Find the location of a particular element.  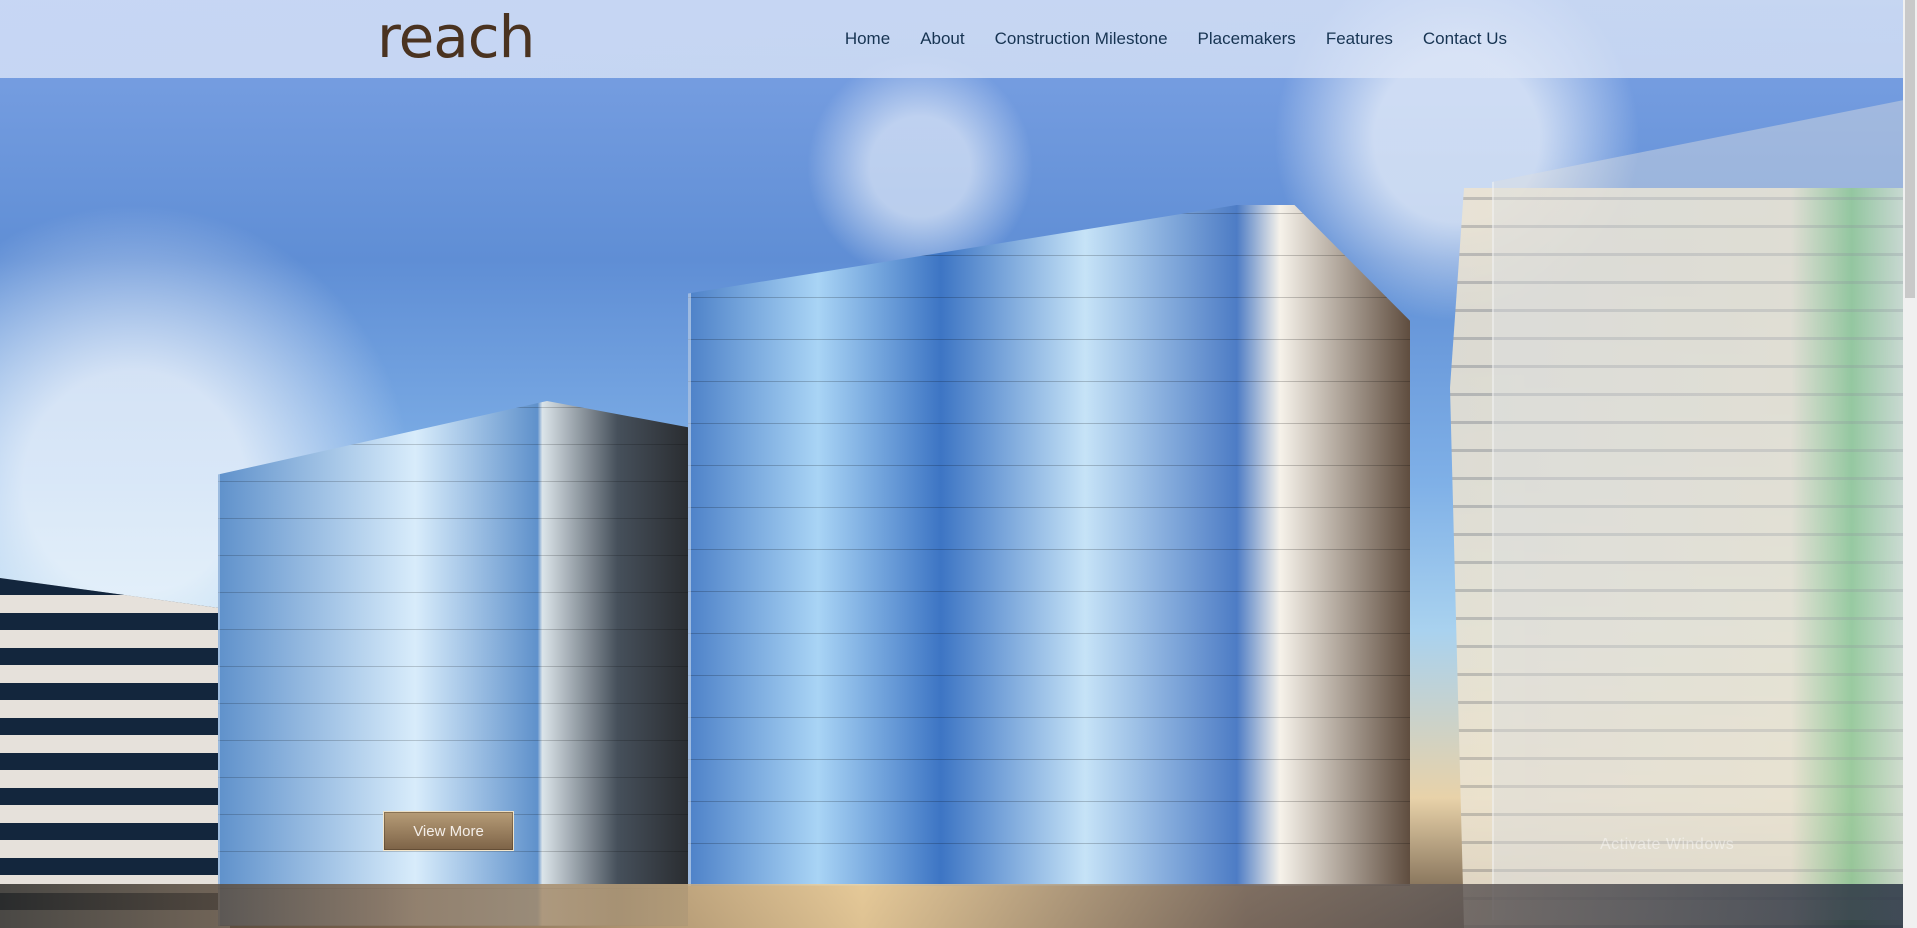

nav-about: About is located at coordinates (942, 39).